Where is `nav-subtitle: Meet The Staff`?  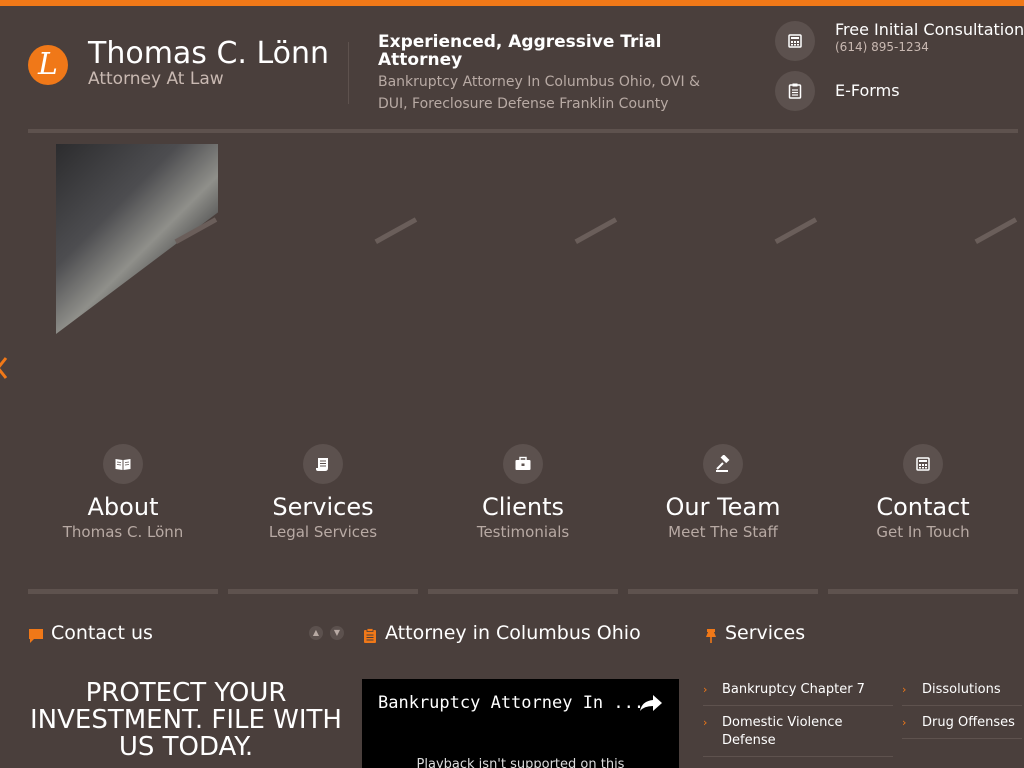 nav-subtitle: Meet The Staff is located at coordinates (723, 532).